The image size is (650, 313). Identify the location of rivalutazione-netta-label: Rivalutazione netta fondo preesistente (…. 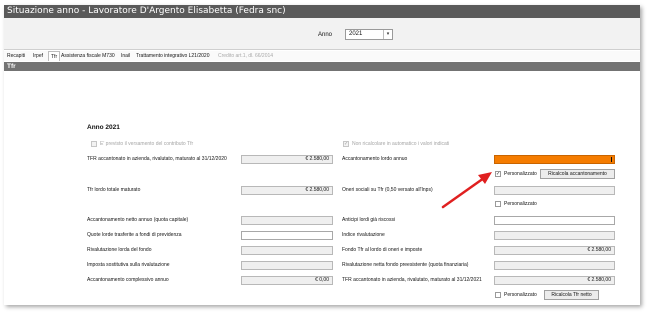
(405, 265).